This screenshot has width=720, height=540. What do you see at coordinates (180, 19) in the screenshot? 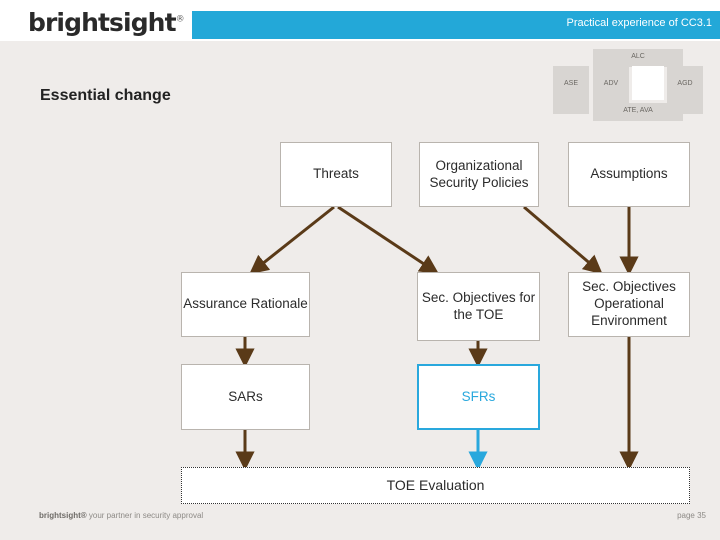
I see `logo-registered-mark: ®` at bounding box center [180, 19].